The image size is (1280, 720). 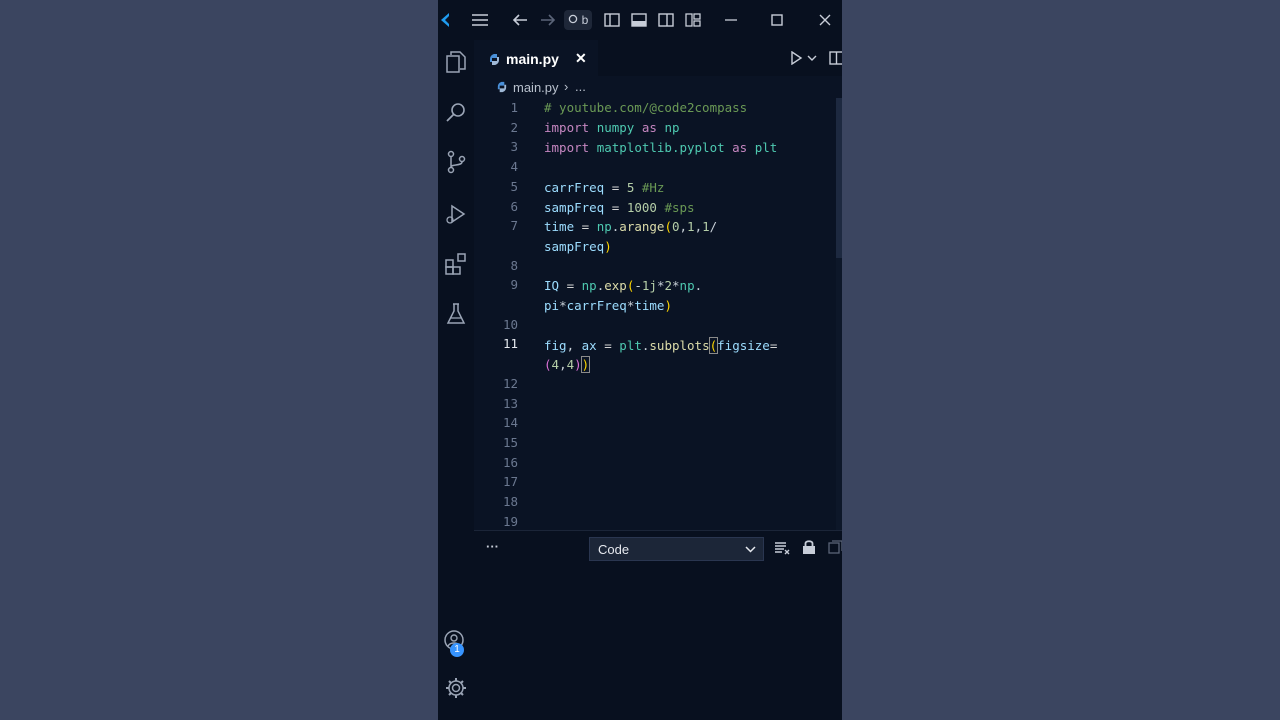 What do you see at coordinates (510, 462) in the screenshot?
I see `line-number: 16` at bounding box center [510, 462].